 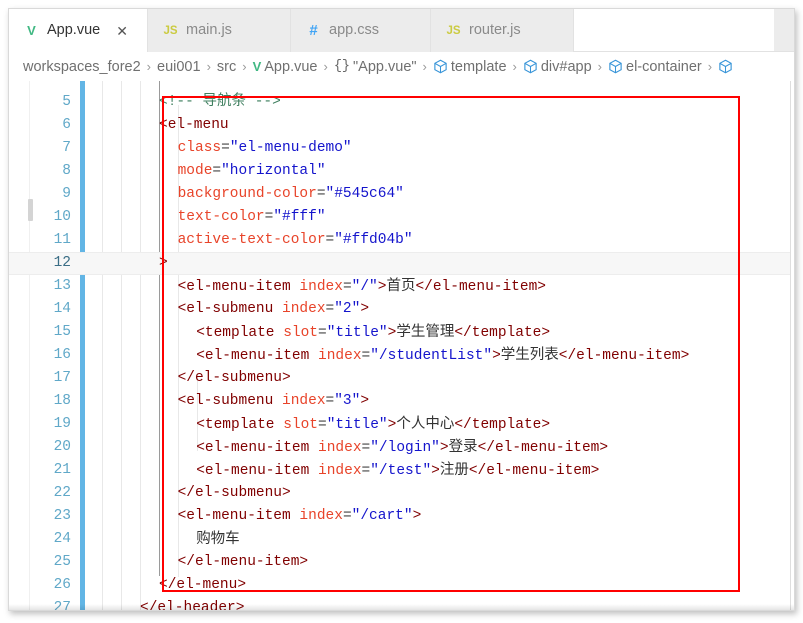 I want to click on code-token-cn: 注册, so click(x=454, y=470).